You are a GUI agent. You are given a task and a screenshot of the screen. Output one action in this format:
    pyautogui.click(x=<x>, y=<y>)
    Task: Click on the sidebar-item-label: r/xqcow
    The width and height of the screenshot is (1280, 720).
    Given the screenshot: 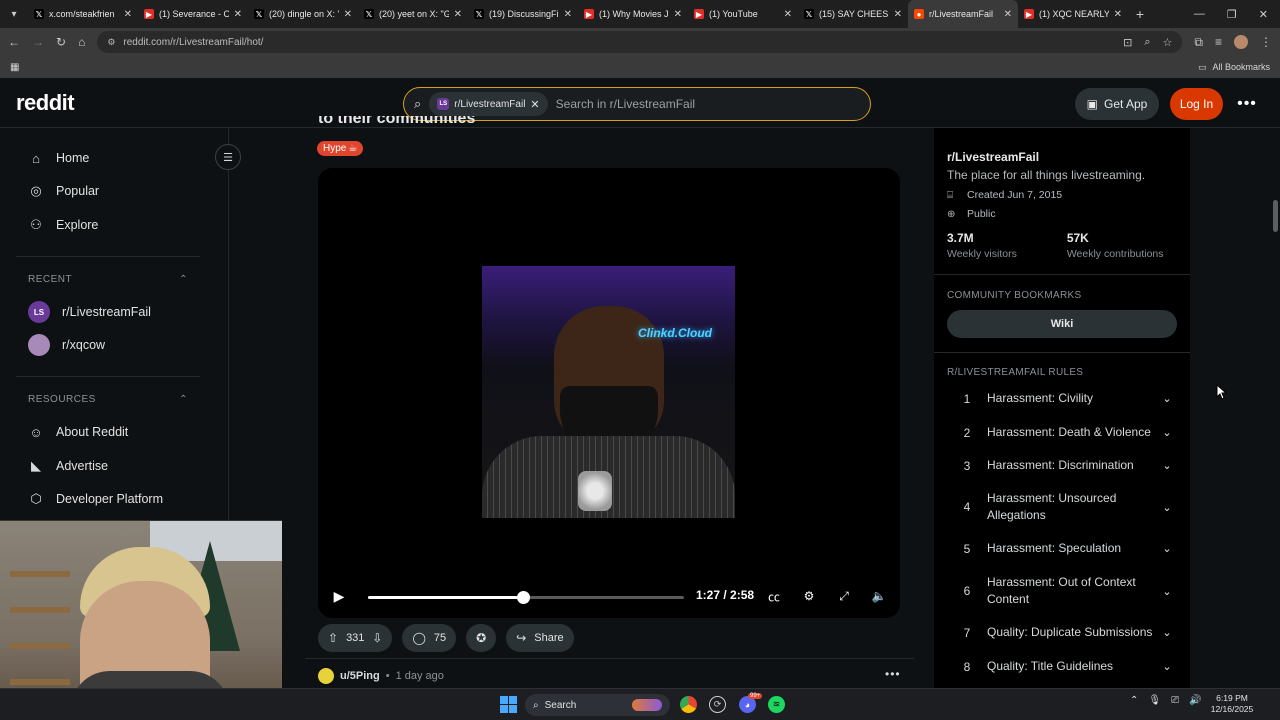 What is the action you would take?
    pyautogui.click(x=84, y=345)
    